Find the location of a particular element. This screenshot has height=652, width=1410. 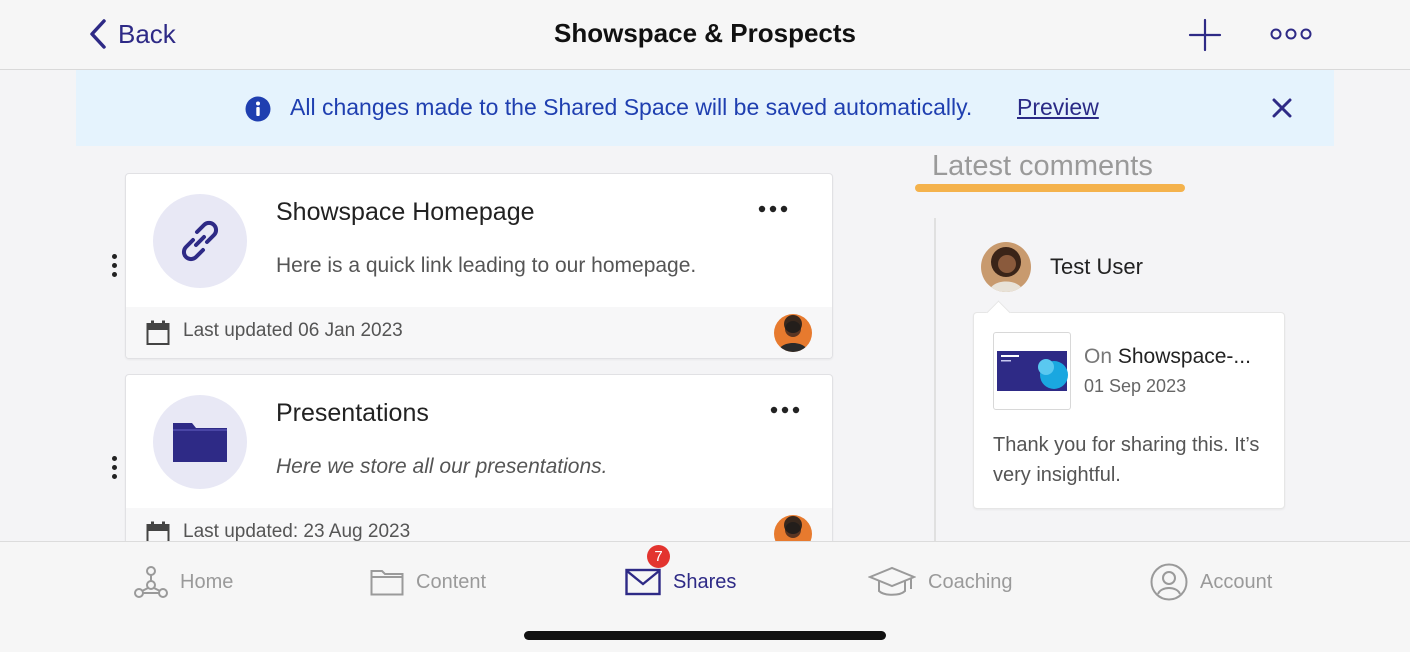

card-description: Here we store all our presentations. is located at coordinates (442, 466).